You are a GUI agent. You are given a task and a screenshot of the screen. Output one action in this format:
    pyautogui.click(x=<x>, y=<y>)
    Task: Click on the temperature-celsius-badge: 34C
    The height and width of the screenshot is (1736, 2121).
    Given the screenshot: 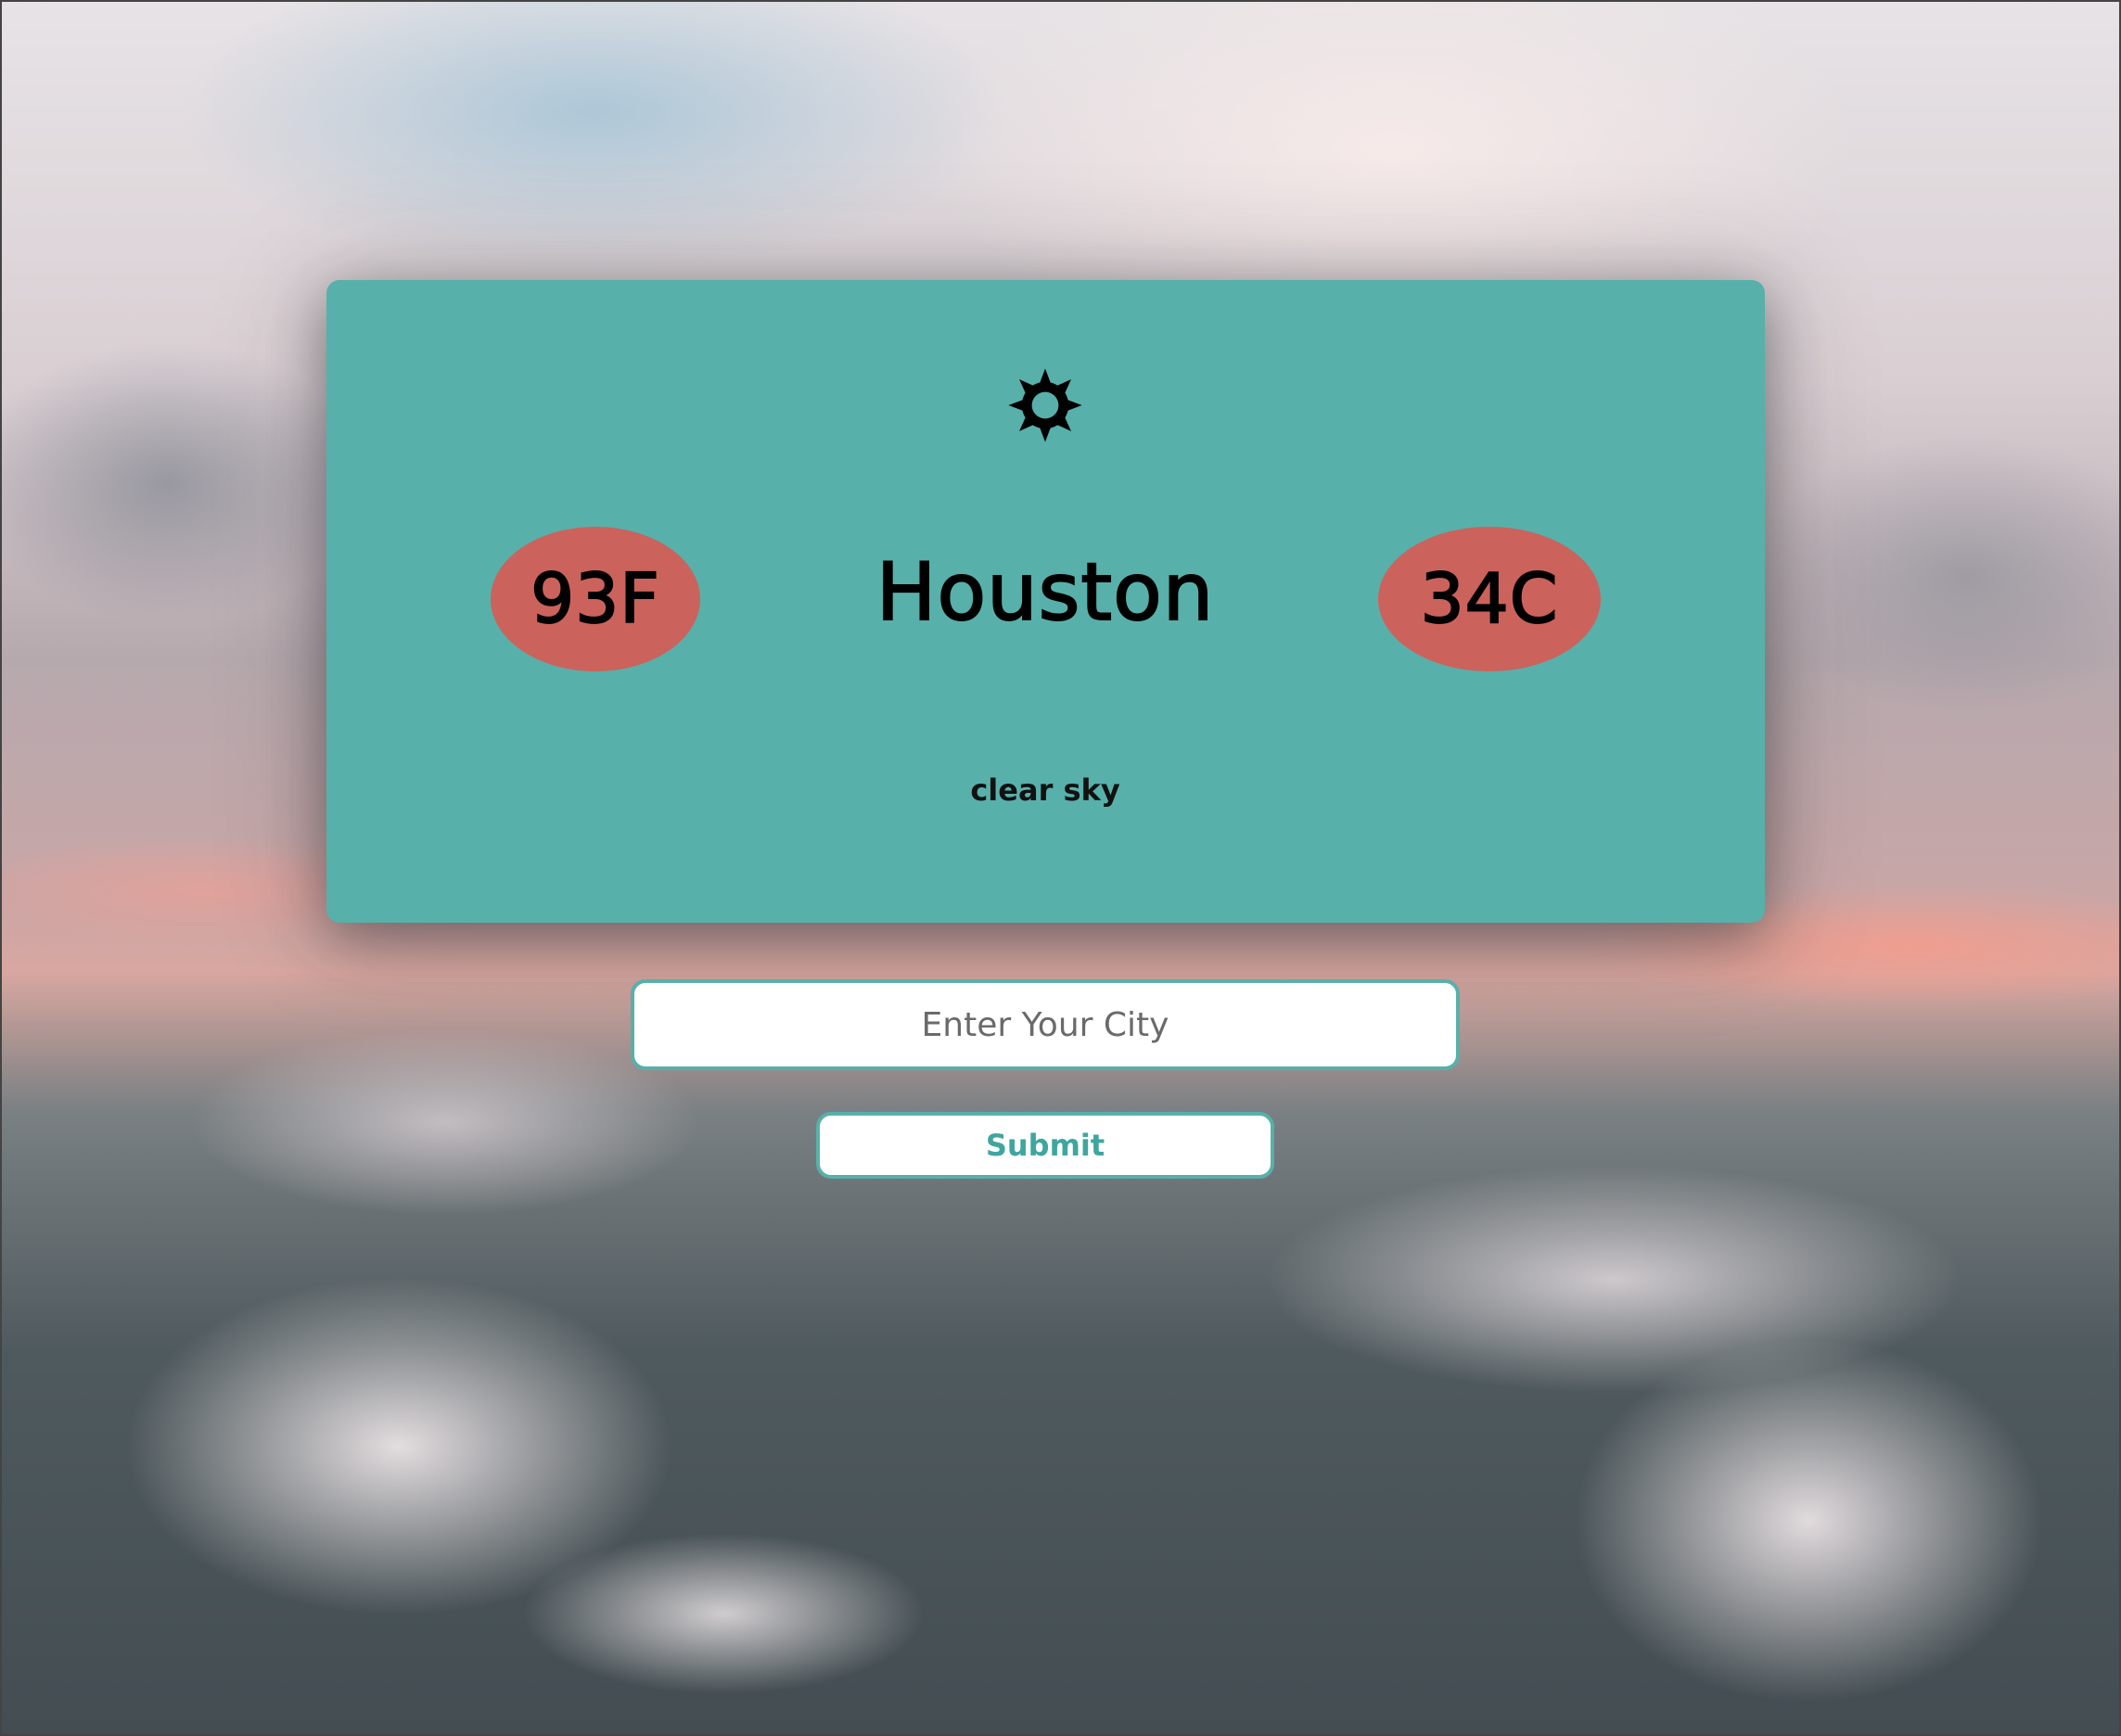 What is the action you would take?
    pyautogui.click(x=1489, y=599)
    